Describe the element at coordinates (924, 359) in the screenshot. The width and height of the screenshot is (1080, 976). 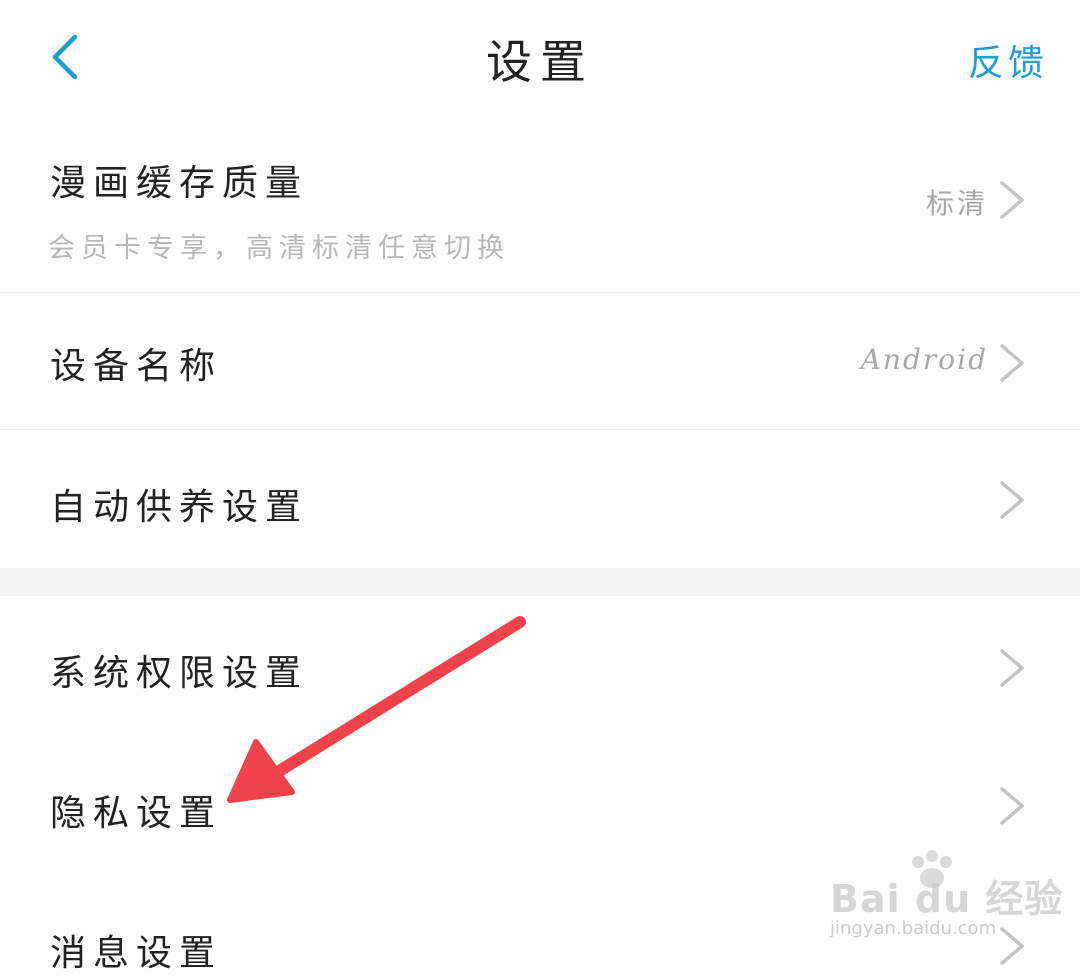
I see `setting-value: Android` at that location.